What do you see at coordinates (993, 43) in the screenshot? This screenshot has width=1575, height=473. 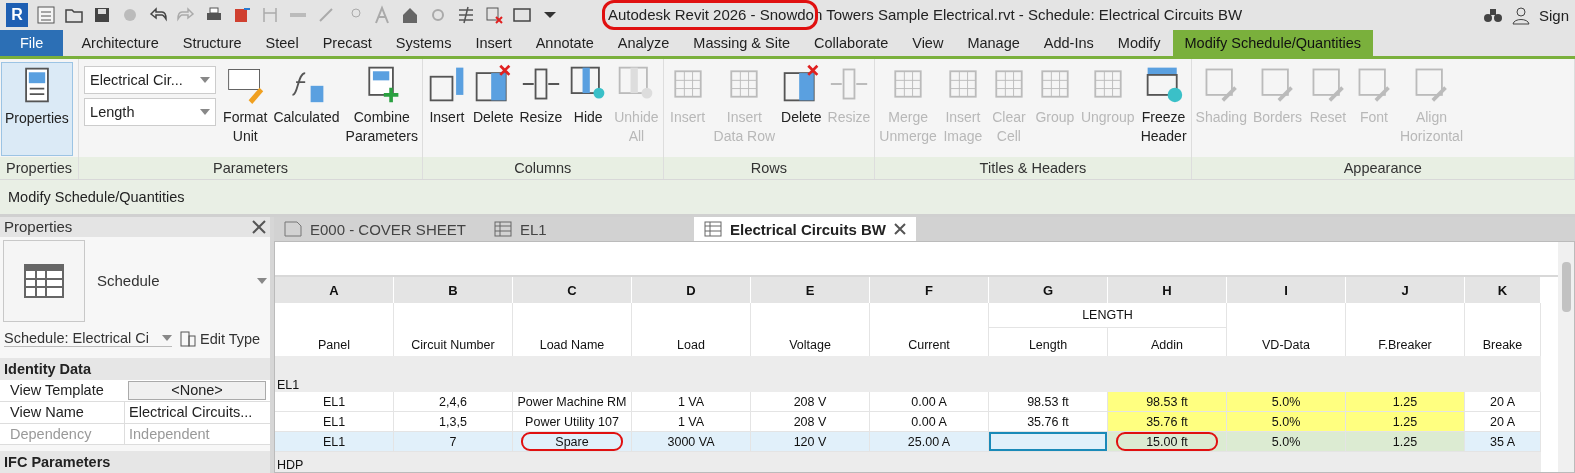 I see `ribbon-tab: Manage` at bounding box center [993, 43].